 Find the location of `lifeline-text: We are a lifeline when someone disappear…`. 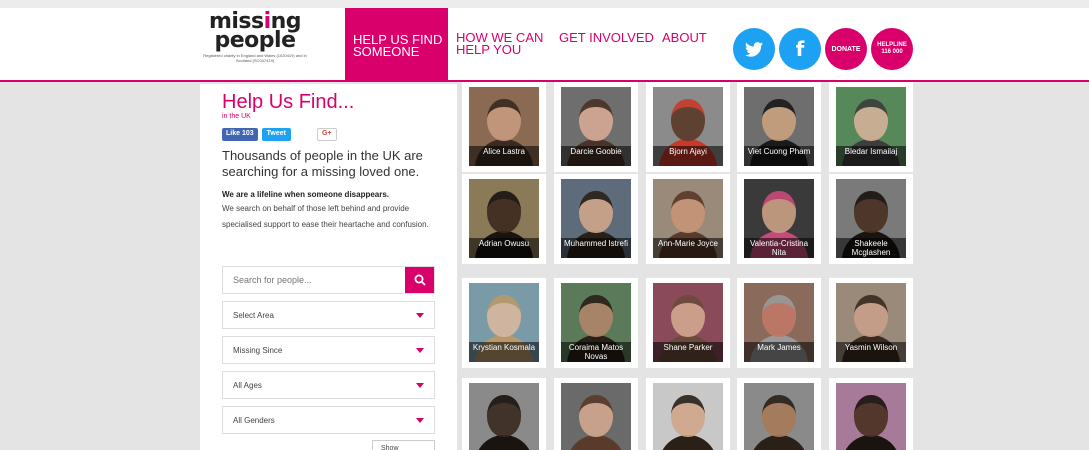

lifeline-text: We are a lifeline when someone disappear… is located at coordinates (306, 194).